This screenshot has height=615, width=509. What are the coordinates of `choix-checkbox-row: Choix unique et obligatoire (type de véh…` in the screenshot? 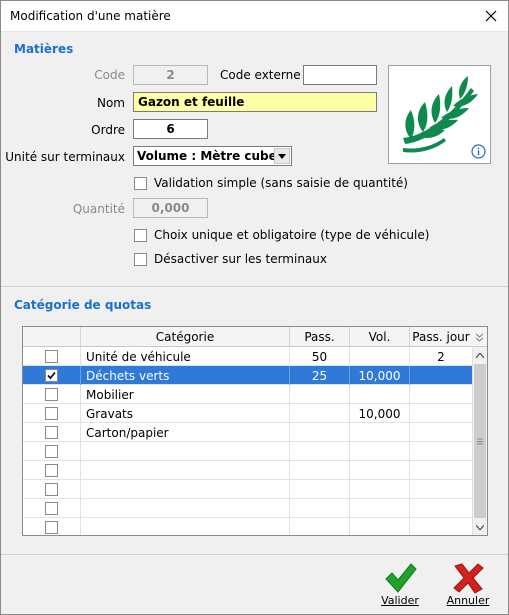 It's located at (281, 235).